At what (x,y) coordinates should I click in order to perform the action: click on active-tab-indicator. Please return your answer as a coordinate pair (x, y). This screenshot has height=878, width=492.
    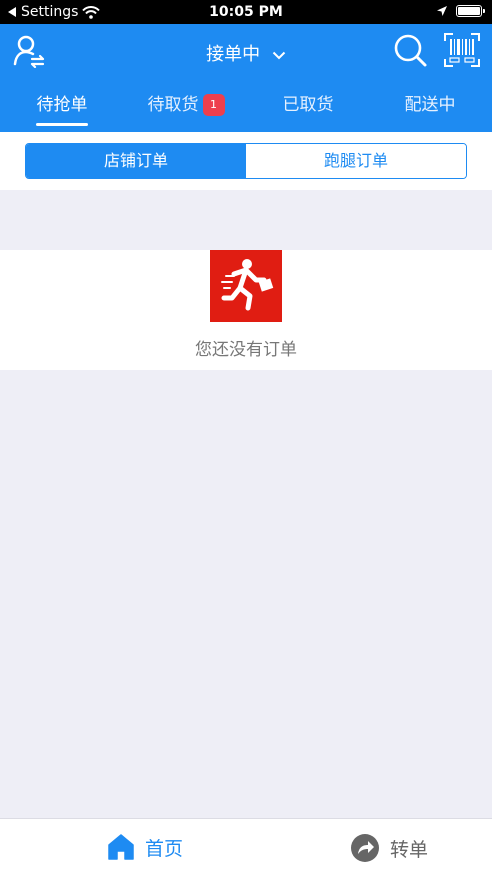
    Looking at the image, I should click on (62, 124).